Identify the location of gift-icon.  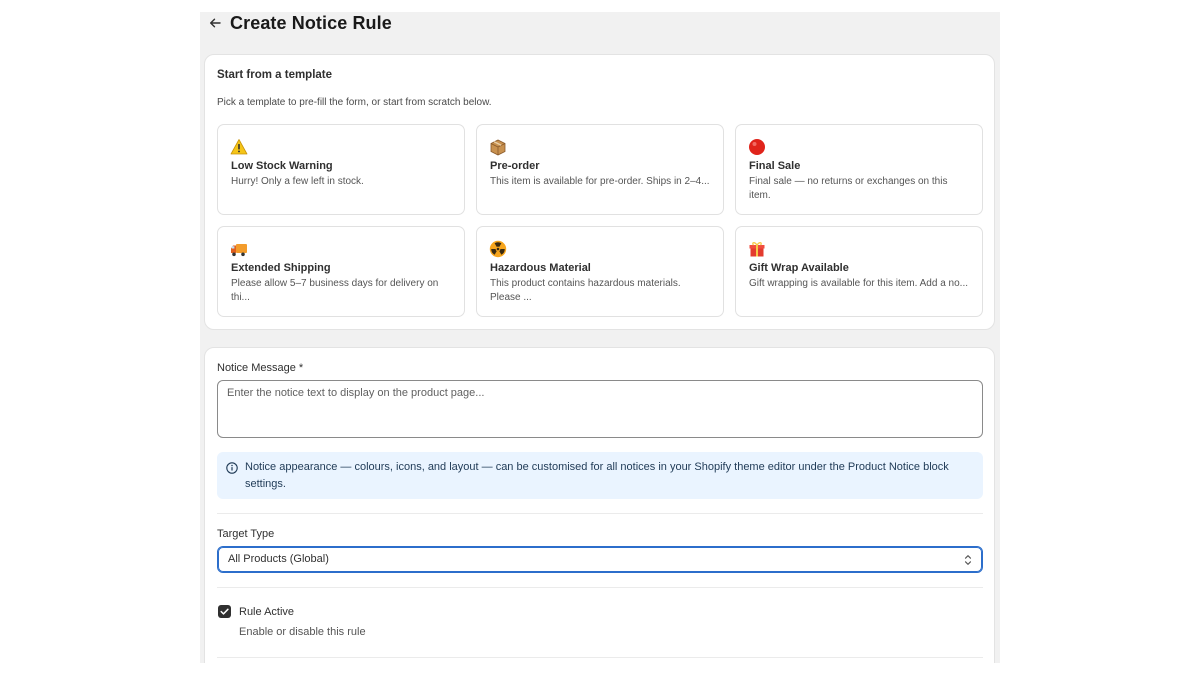
(757, 249).